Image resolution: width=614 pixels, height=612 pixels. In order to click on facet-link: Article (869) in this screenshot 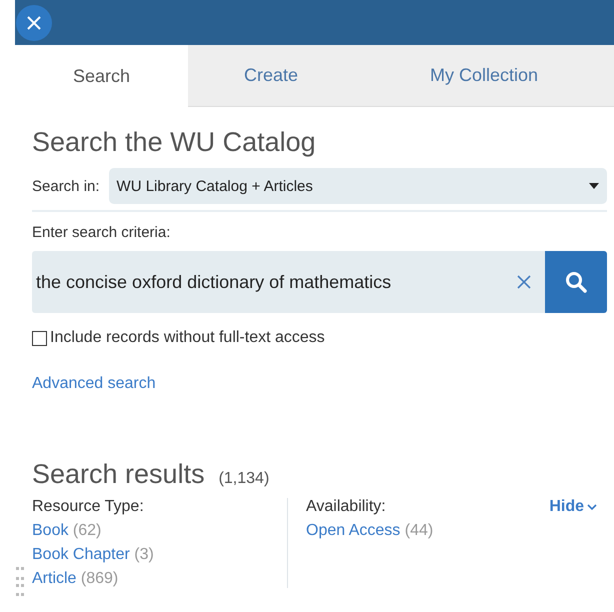, I will do `click(159, 579)`.